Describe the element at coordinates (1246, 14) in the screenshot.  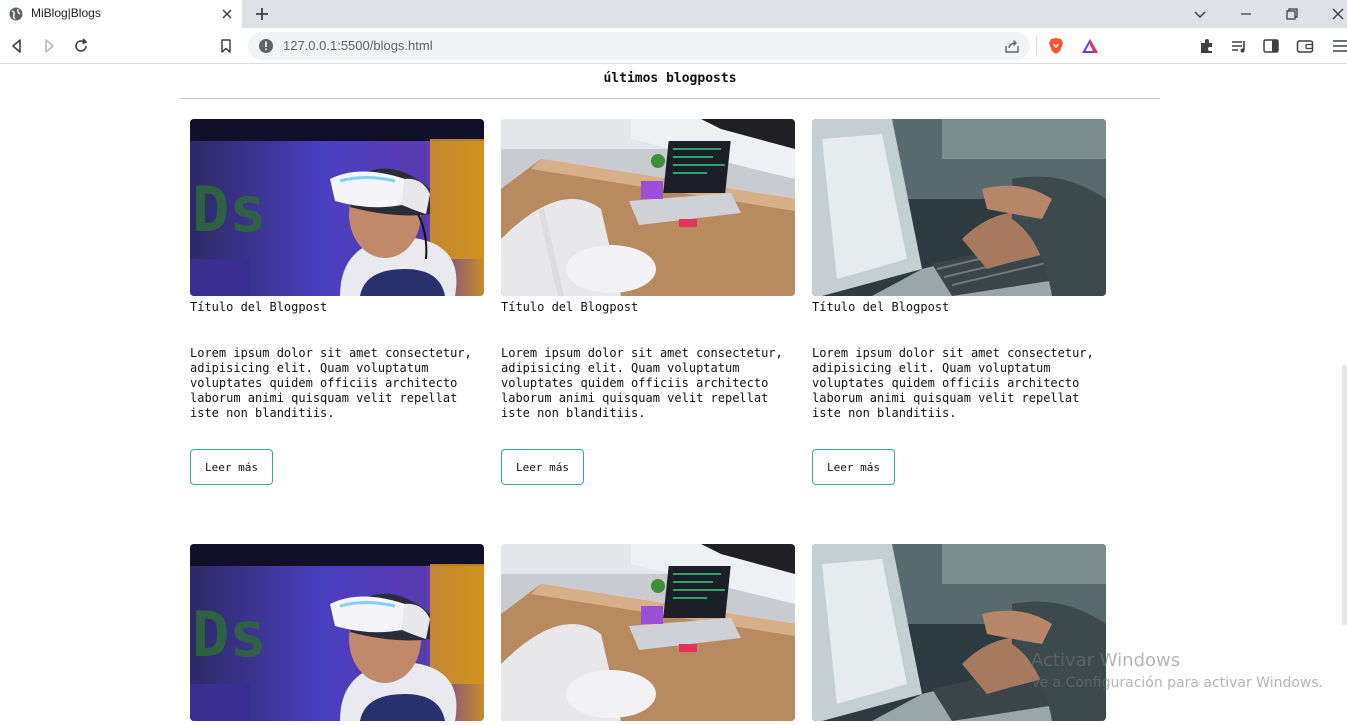
I see `minimize-icon` at that location.